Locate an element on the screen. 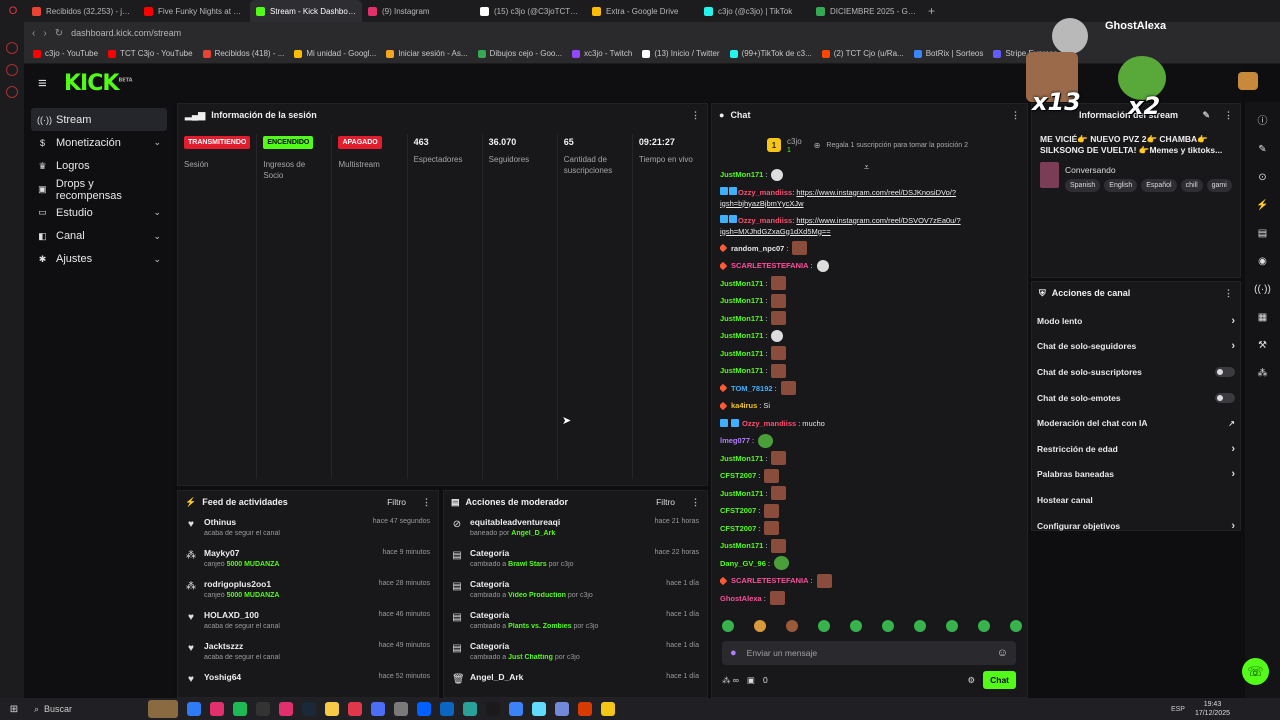 Image resolution: width=1280 pixels, height=720 pixels. profile-avatar is located at coordinates (1248, 81).